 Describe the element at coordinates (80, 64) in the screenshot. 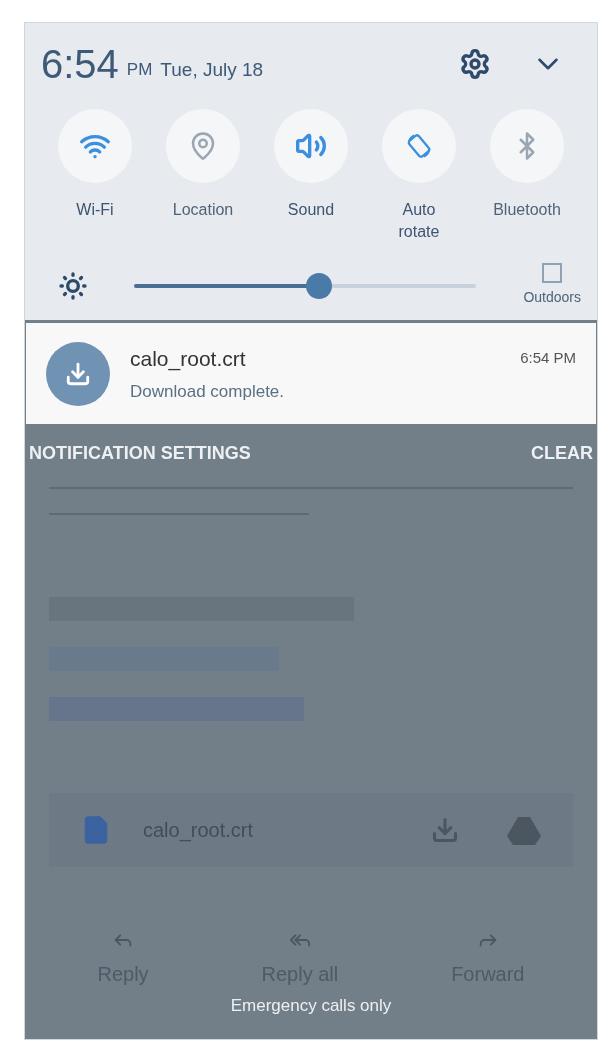

I see `clock-time: 6:54` at that location.